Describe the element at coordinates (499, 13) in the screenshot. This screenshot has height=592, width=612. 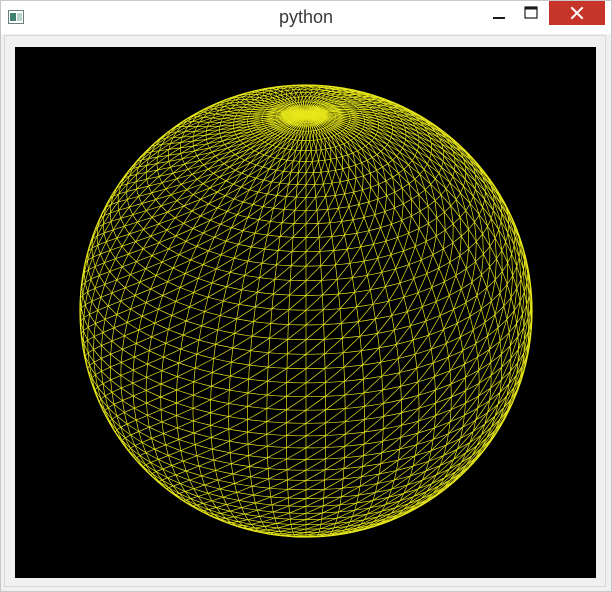
I see `minimize-button` at that location.